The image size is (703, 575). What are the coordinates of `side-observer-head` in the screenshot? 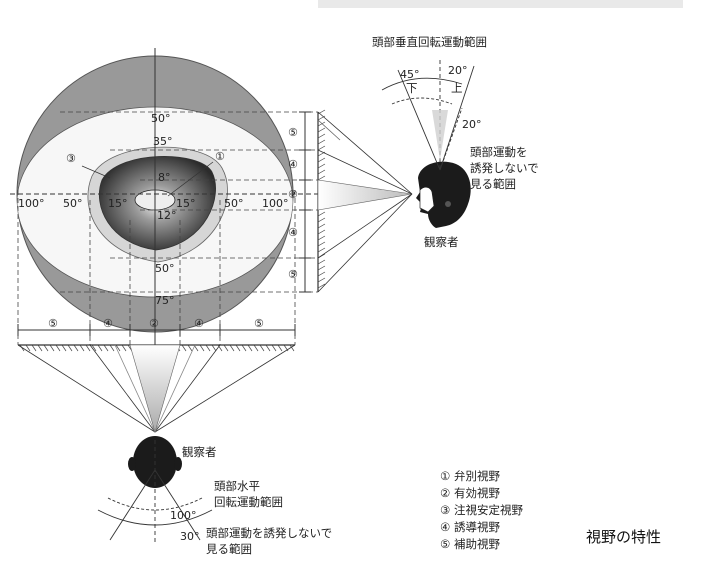 It's located at (443, 194).